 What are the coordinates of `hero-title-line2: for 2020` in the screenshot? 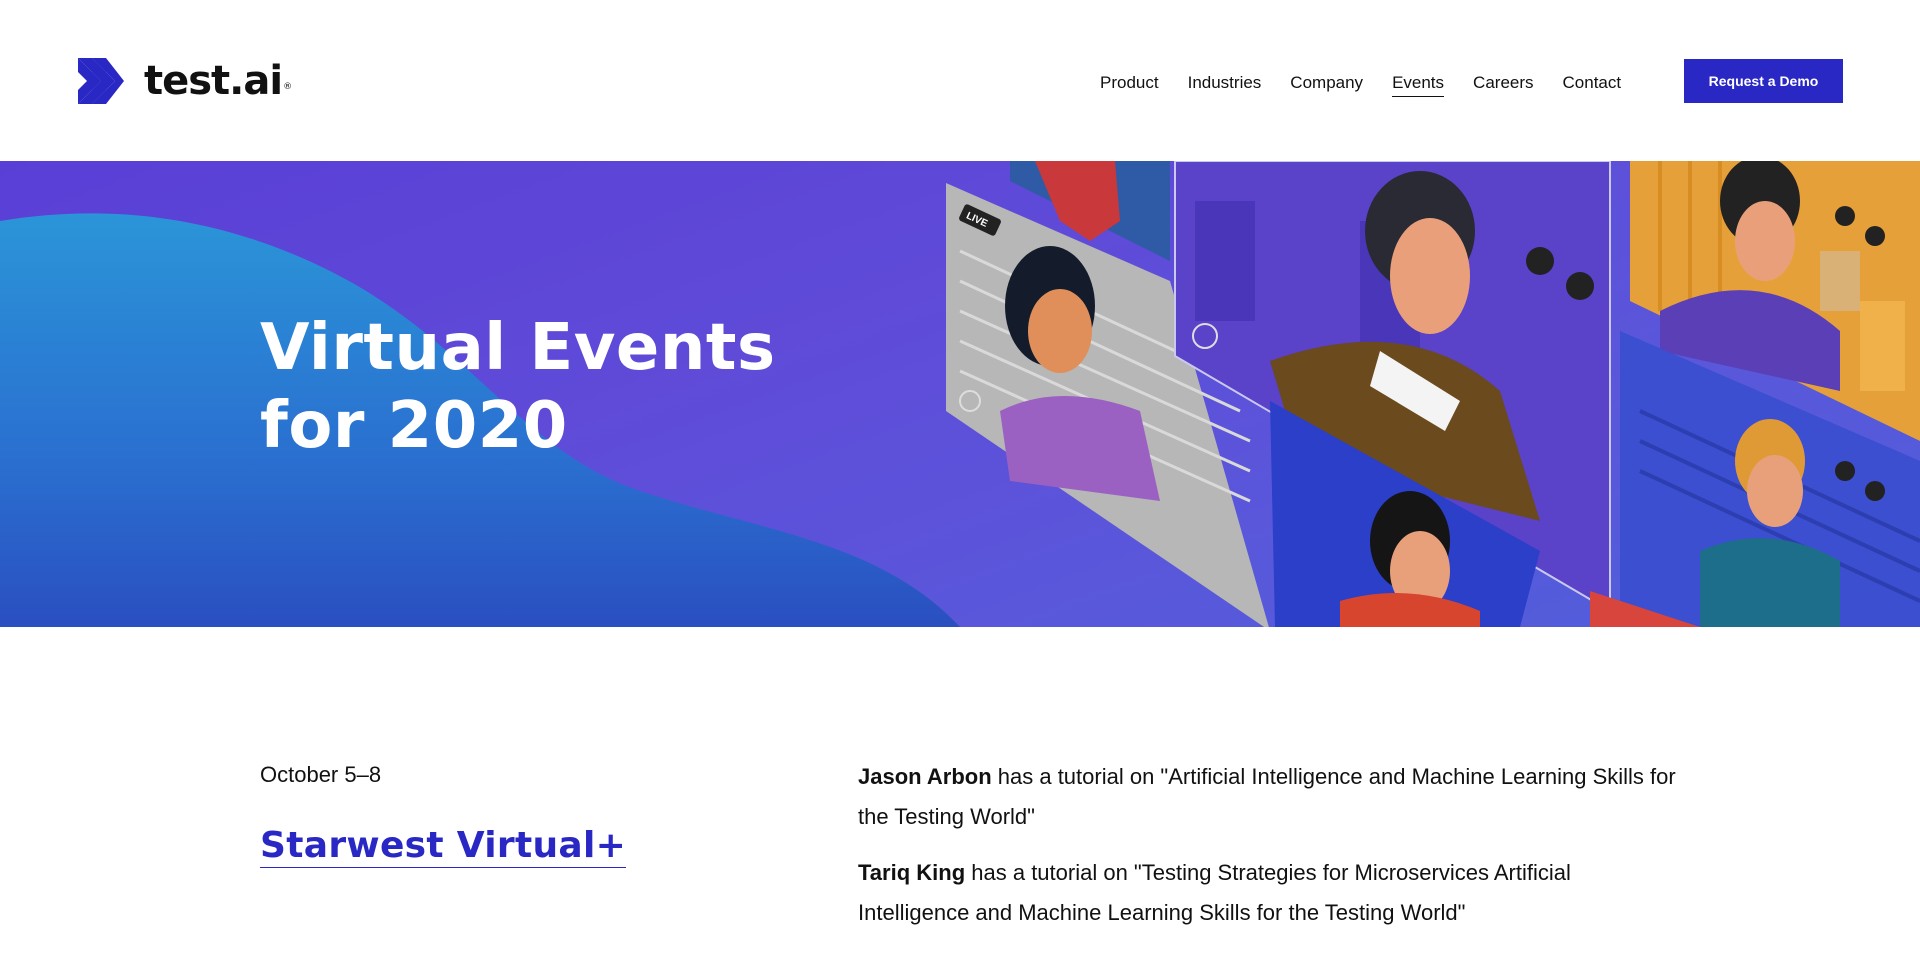 It's located at (414, 426).